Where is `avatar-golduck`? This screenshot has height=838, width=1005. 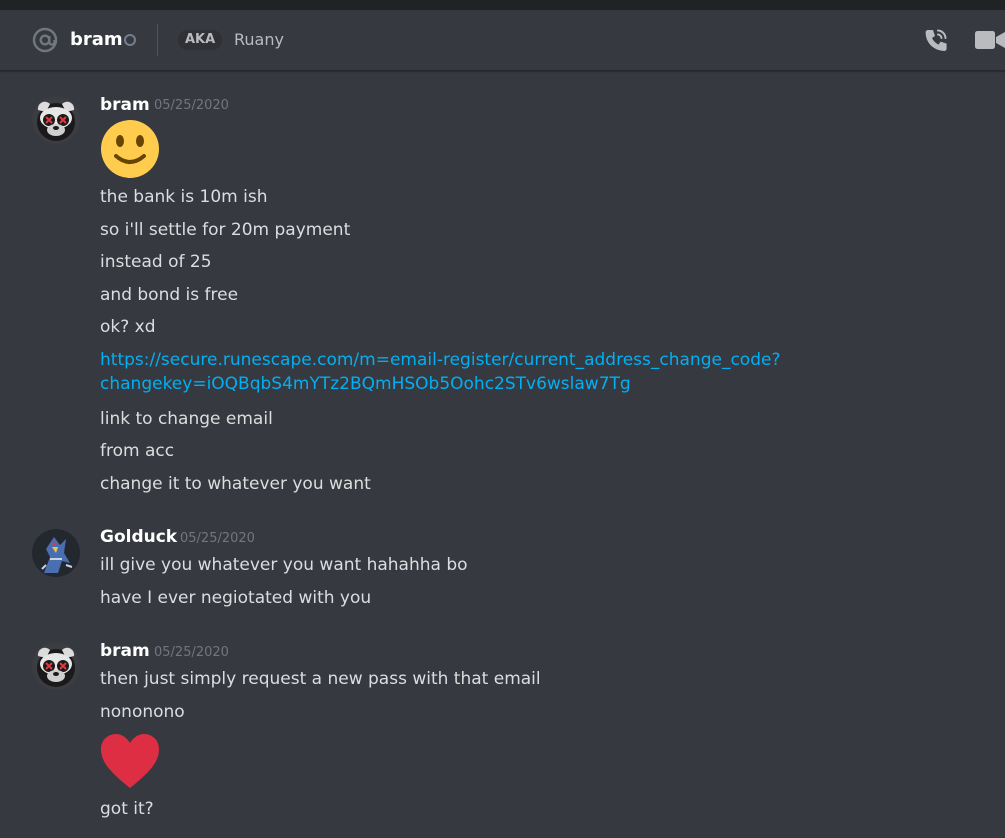 avatar-golduck is located at coordinates (56, 553).